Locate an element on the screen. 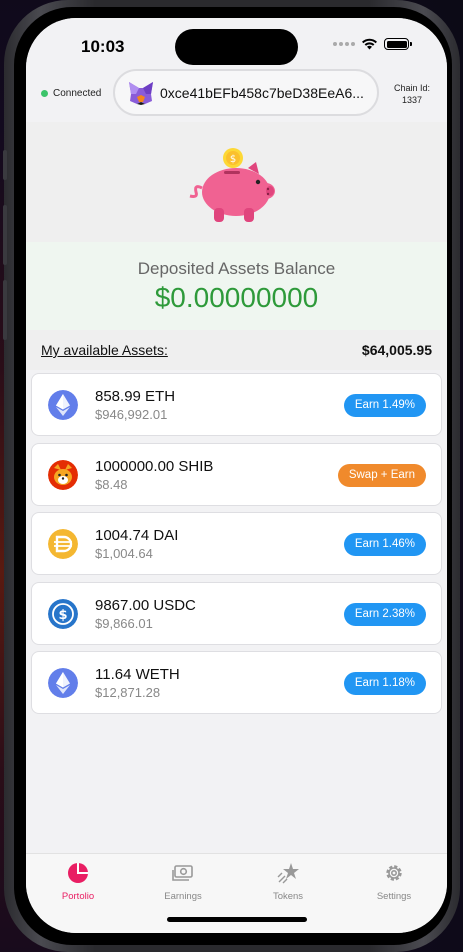  asset-row-dai: 1004.74 DAI $1,004.64 Earn 1.46% is located at coordinates (236, 543).